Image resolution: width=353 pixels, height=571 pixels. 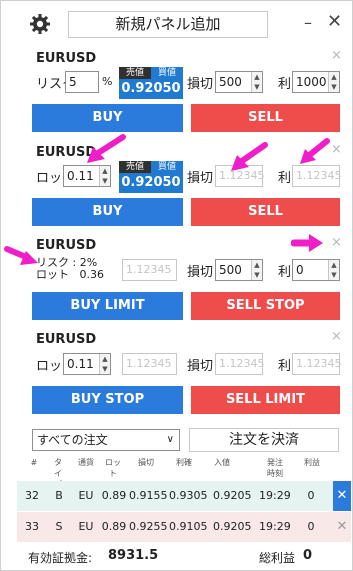 I want to click on margin-value: 8931.5, so click(x=133, y=555).